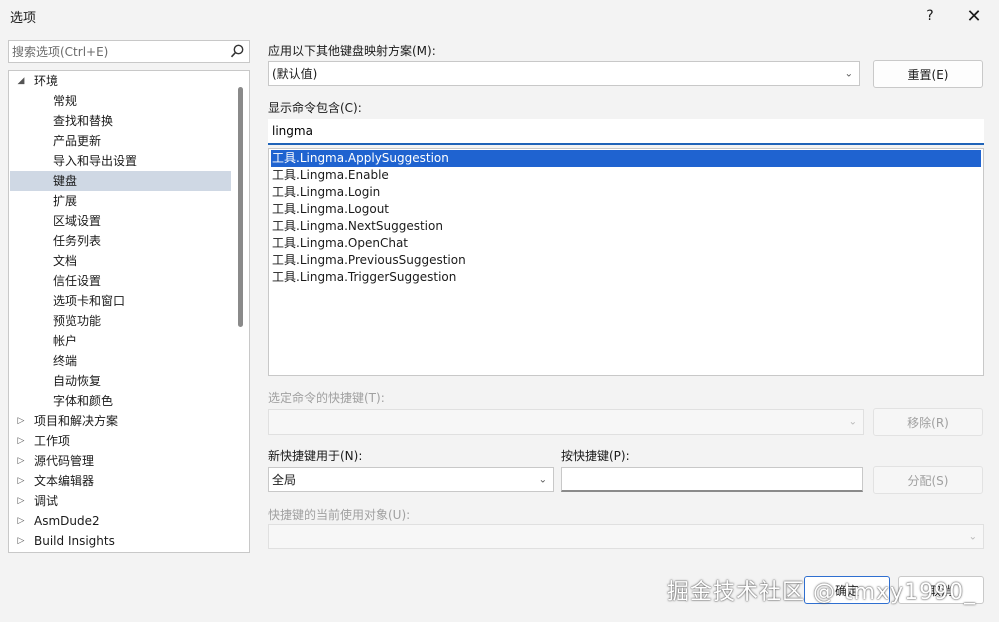 This screenshot has height=622, width=999. I want to click on shortcut-input, so click(712, 479).